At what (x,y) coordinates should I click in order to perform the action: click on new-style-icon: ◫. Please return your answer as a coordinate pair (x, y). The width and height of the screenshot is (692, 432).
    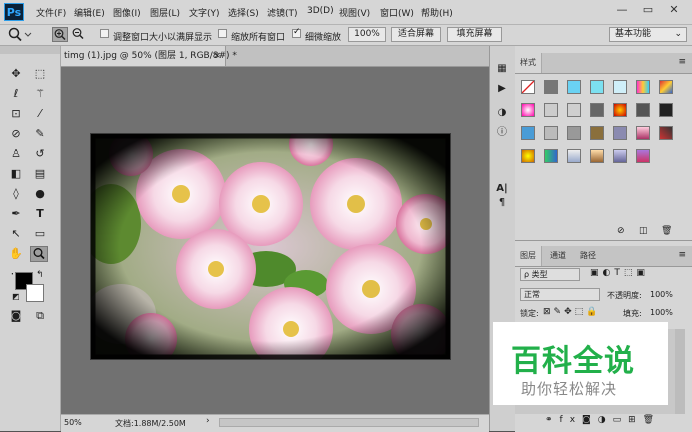
    Looking at the image, I should click on (643, 231).